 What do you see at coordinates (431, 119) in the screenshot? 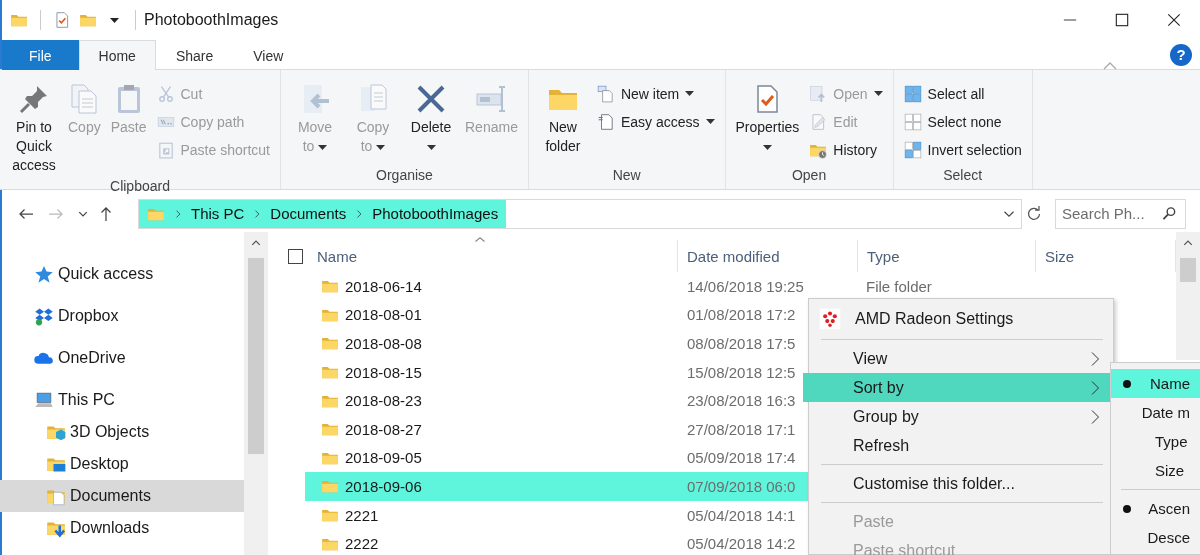
I see `ribbon-button: Delete` at bounding box center [431, 119].